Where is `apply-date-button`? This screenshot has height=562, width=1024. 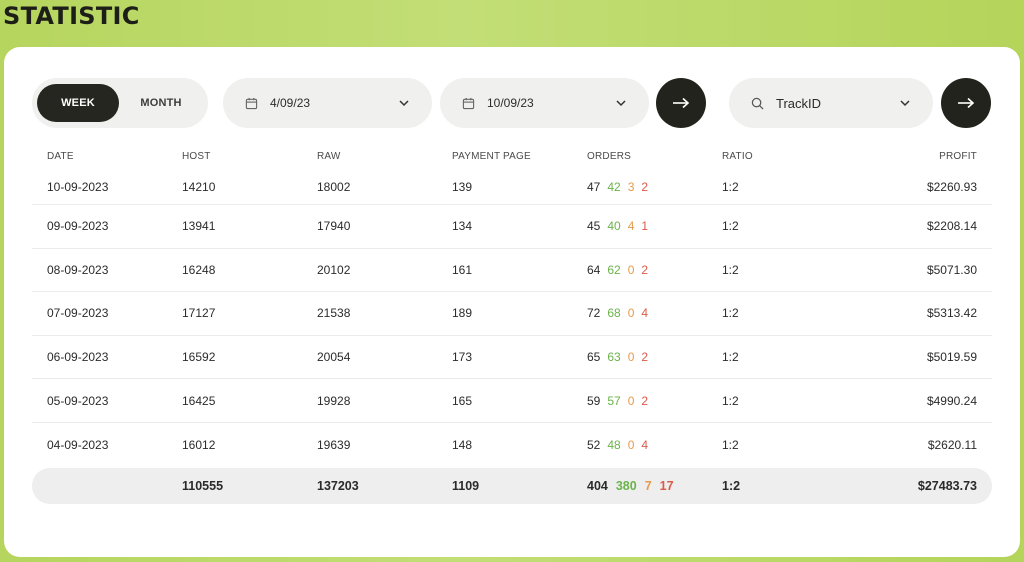 apply-date-button is located at coordinates (681, 103).